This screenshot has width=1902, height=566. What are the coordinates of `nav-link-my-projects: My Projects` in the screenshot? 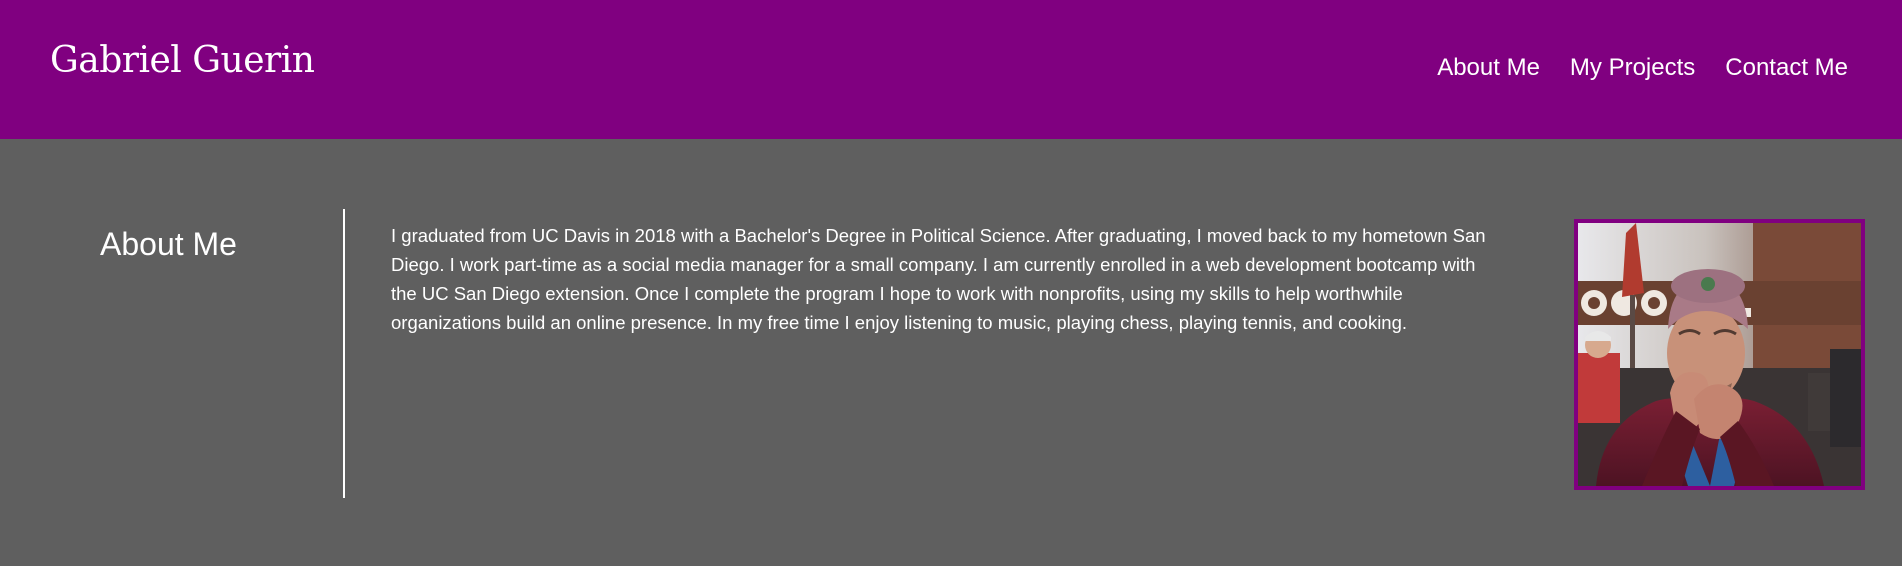 It's located at (1632, 68).